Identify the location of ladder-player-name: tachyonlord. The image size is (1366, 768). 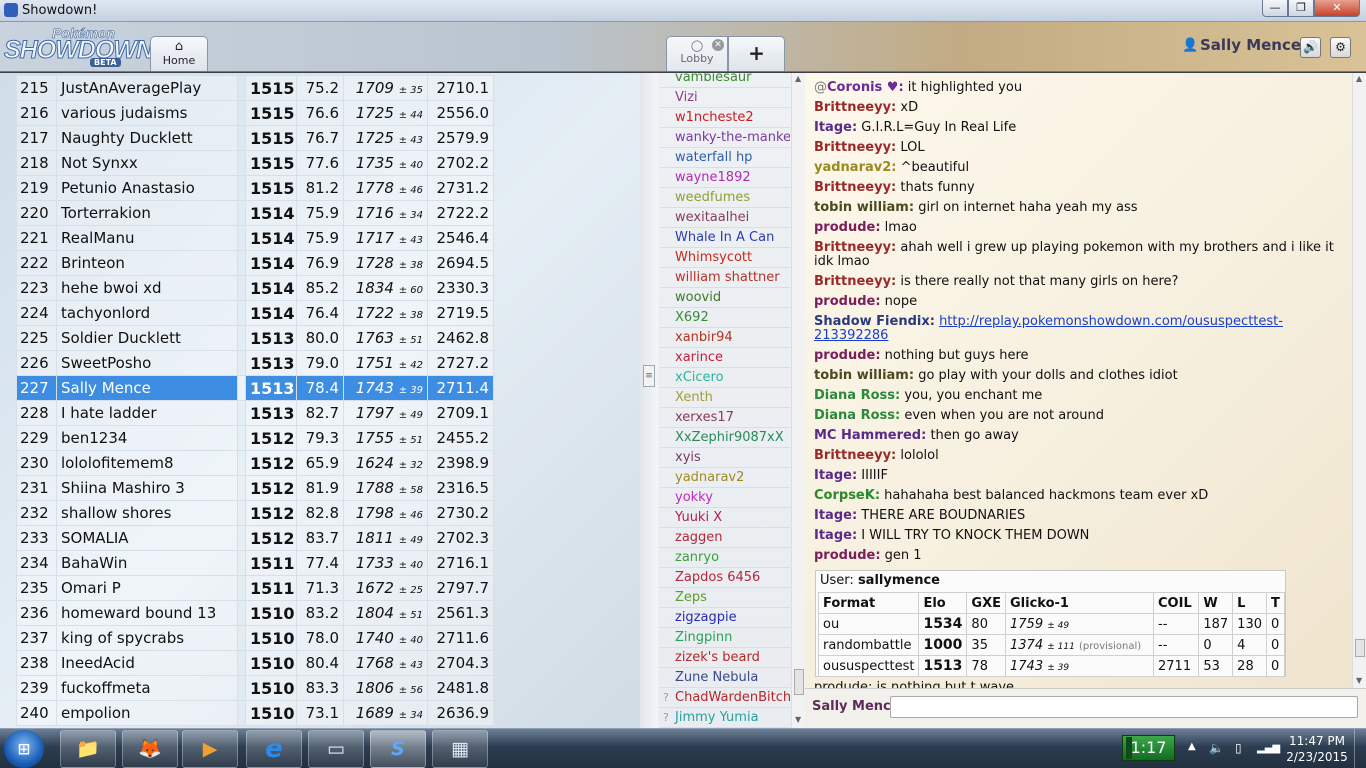
(147, 313).